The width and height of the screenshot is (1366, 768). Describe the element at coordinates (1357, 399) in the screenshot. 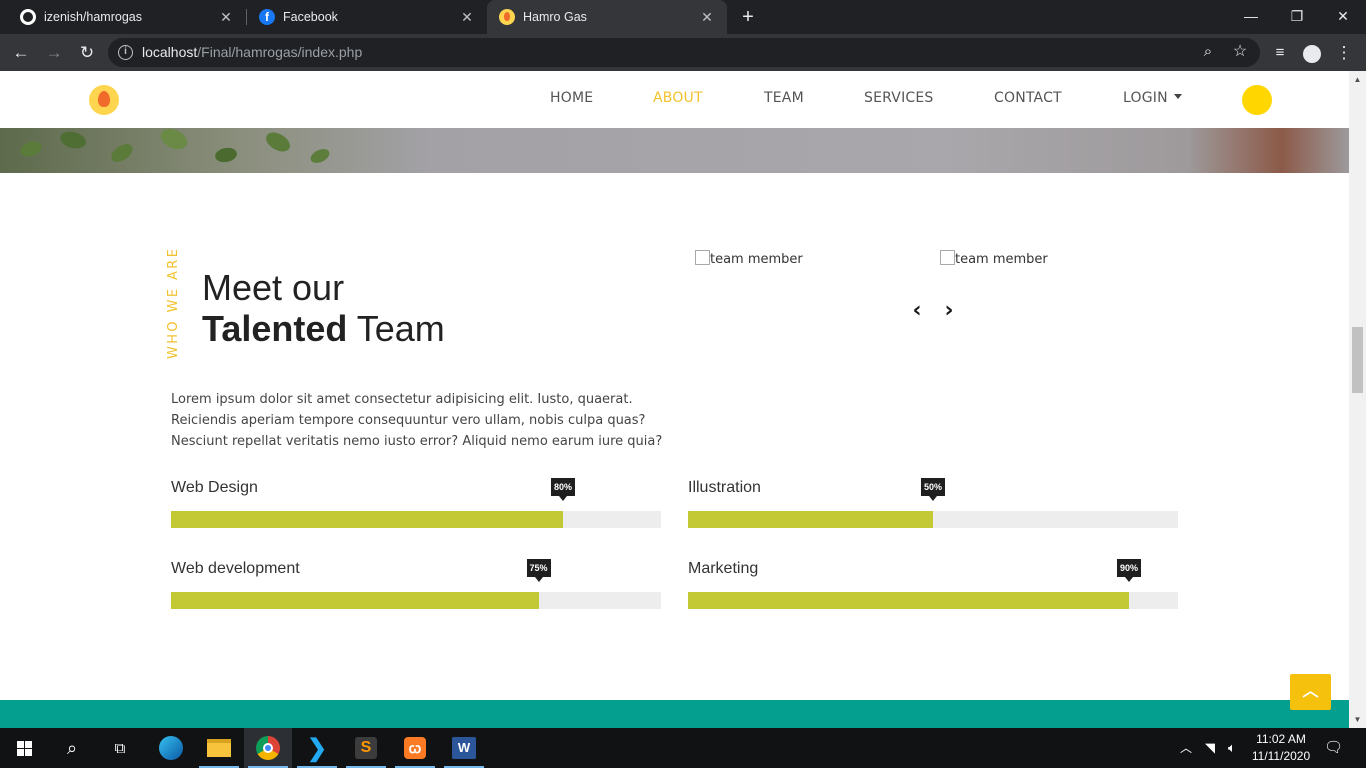

I see `page-scrollbar: ▲ ▼` at that location.